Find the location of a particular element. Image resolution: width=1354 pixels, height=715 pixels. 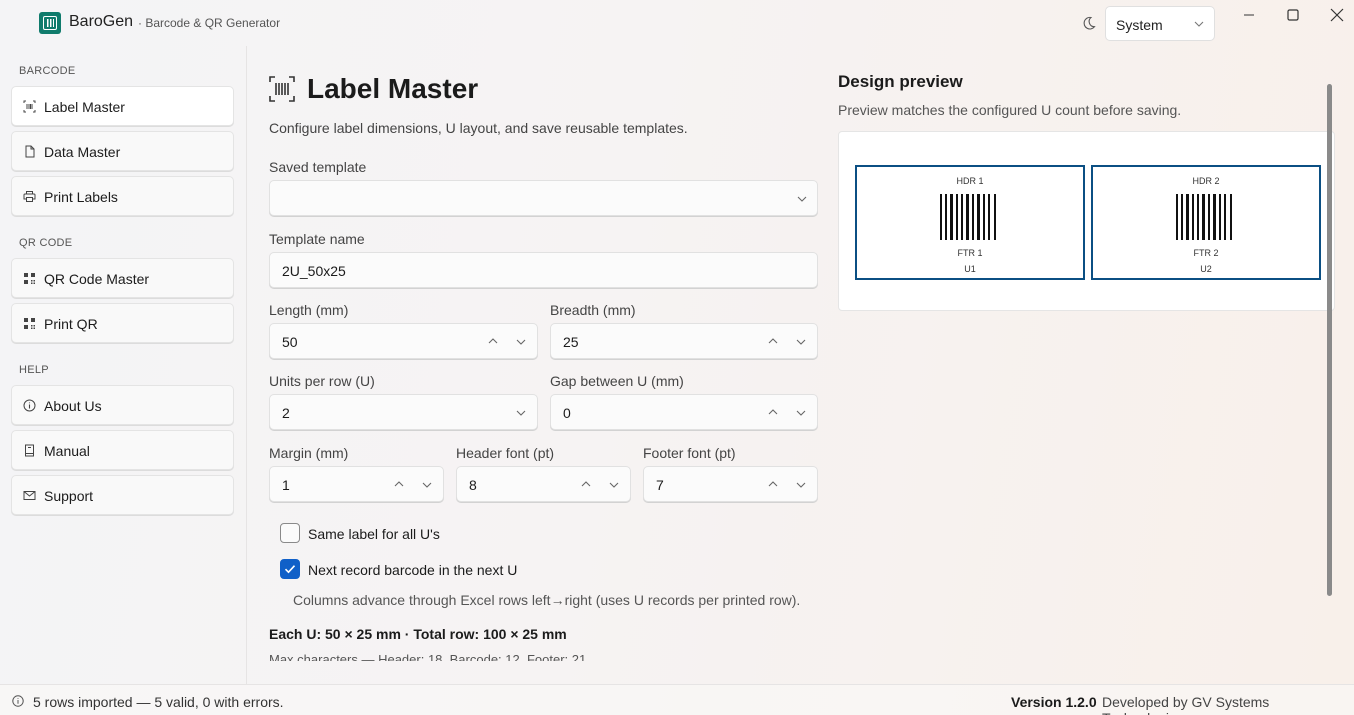

version-label: Version 1.2.0 is located at coordinates (1054, 702).